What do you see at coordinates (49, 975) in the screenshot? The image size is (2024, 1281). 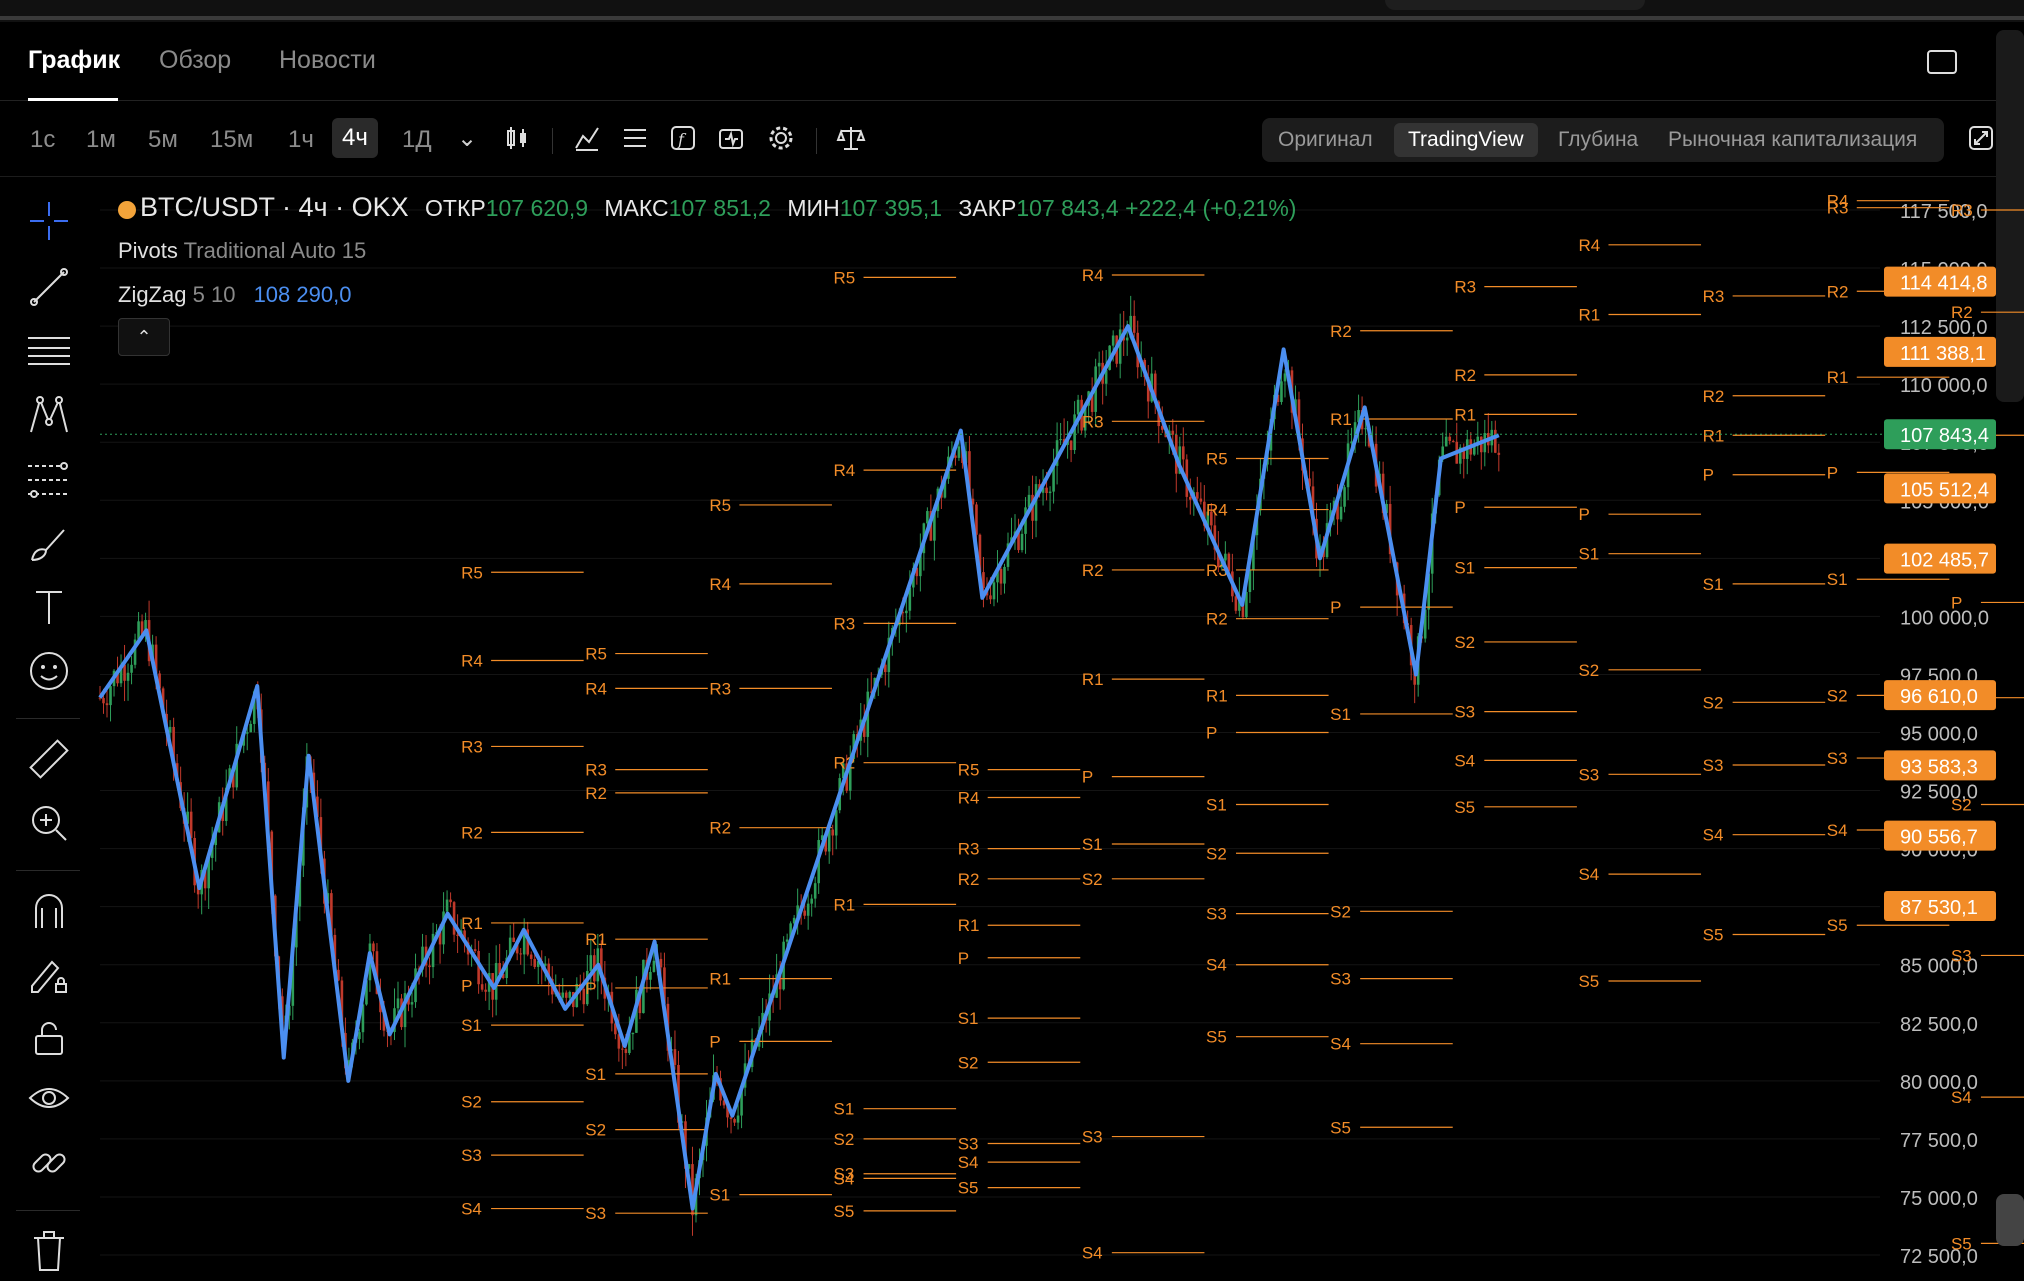 I see `lock-drawing-icon` at bounding box center [49, 975].